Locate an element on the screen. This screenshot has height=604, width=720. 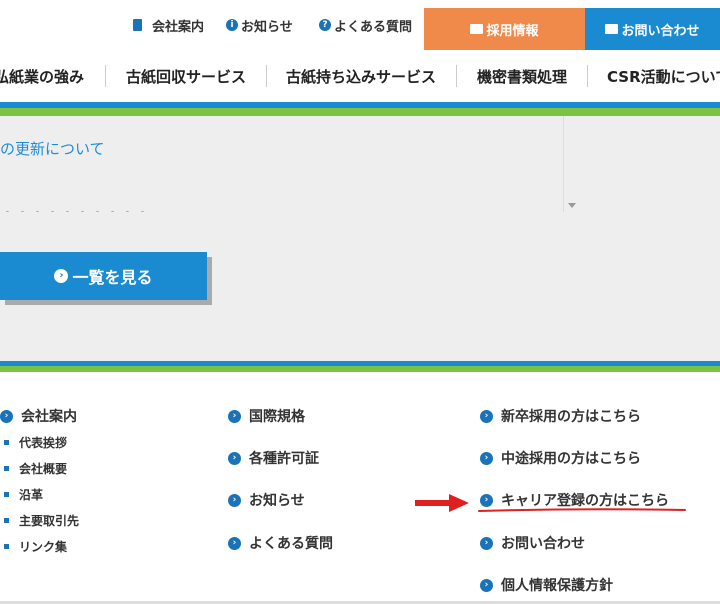
nav-item-confidential-disposal: 機密書類処理 is located at coordinates (522, 76).